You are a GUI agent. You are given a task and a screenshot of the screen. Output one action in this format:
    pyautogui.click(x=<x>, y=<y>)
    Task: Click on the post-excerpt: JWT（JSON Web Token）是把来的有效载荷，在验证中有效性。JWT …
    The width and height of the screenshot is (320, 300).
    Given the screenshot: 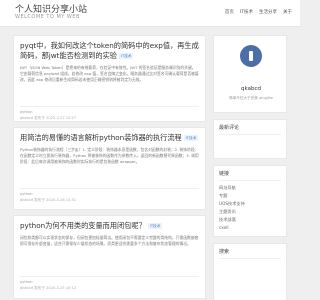 What is the action you would take?
    pyautogui.click(x=109, y=74)
    